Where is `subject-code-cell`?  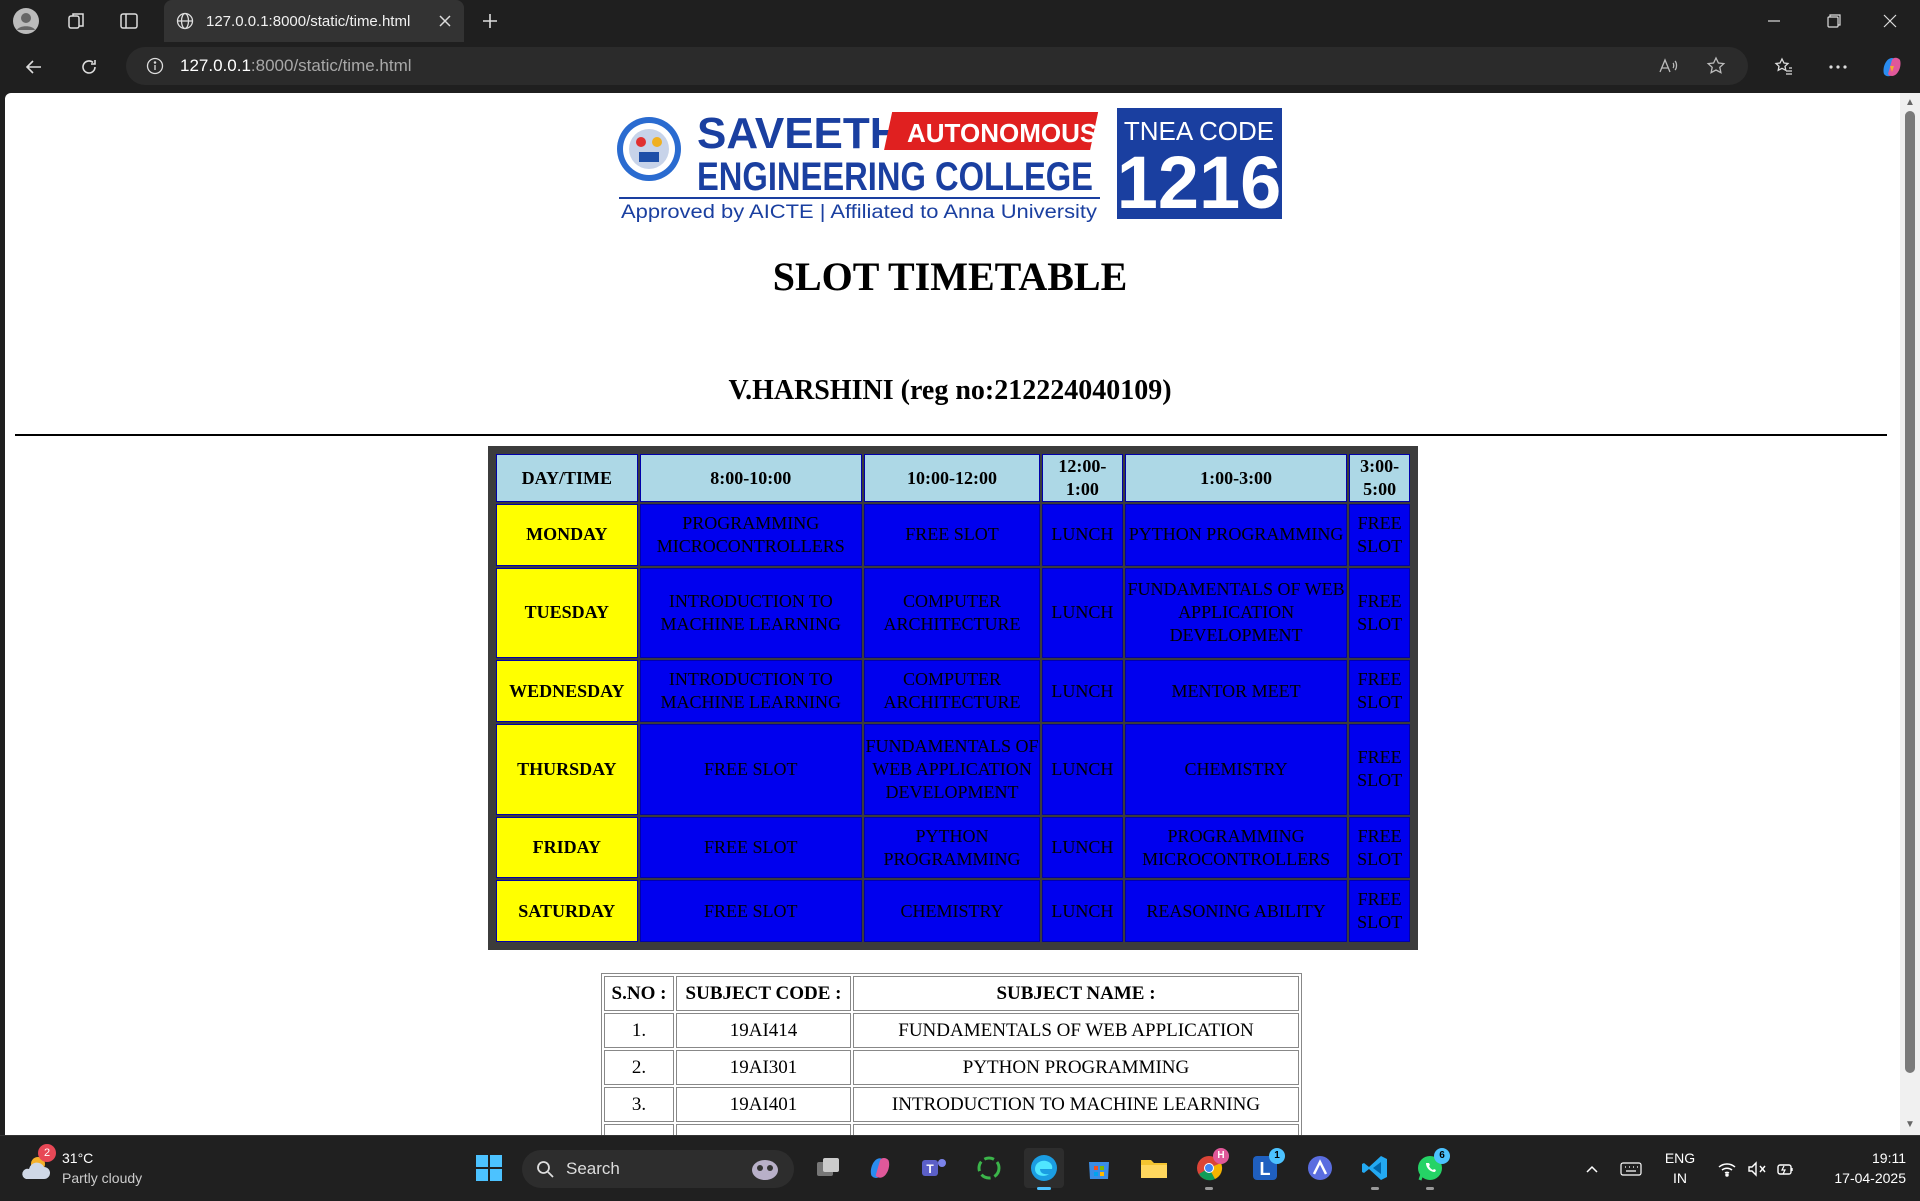 subject-code-cell is located at coordinates (763, 1129).